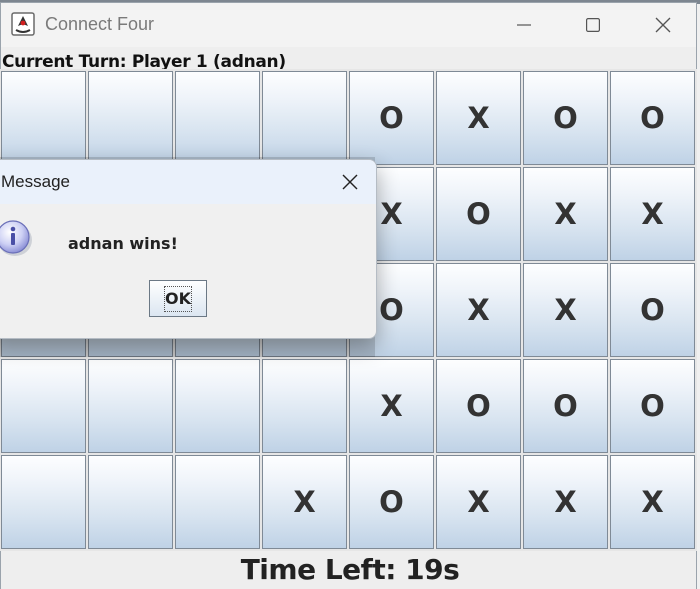 The height and width of the screenshot is (589, 700). I want to click on ok-button-label: OK, so click(178, 298).